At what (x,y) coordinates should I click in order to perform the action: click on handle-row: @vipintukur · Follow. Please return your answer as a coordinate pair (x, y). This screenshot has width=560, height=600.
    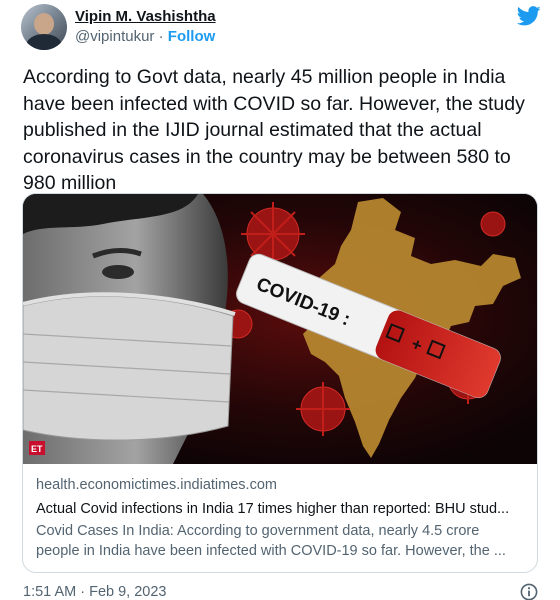
    Looking at the image, I should click on (145, 37).